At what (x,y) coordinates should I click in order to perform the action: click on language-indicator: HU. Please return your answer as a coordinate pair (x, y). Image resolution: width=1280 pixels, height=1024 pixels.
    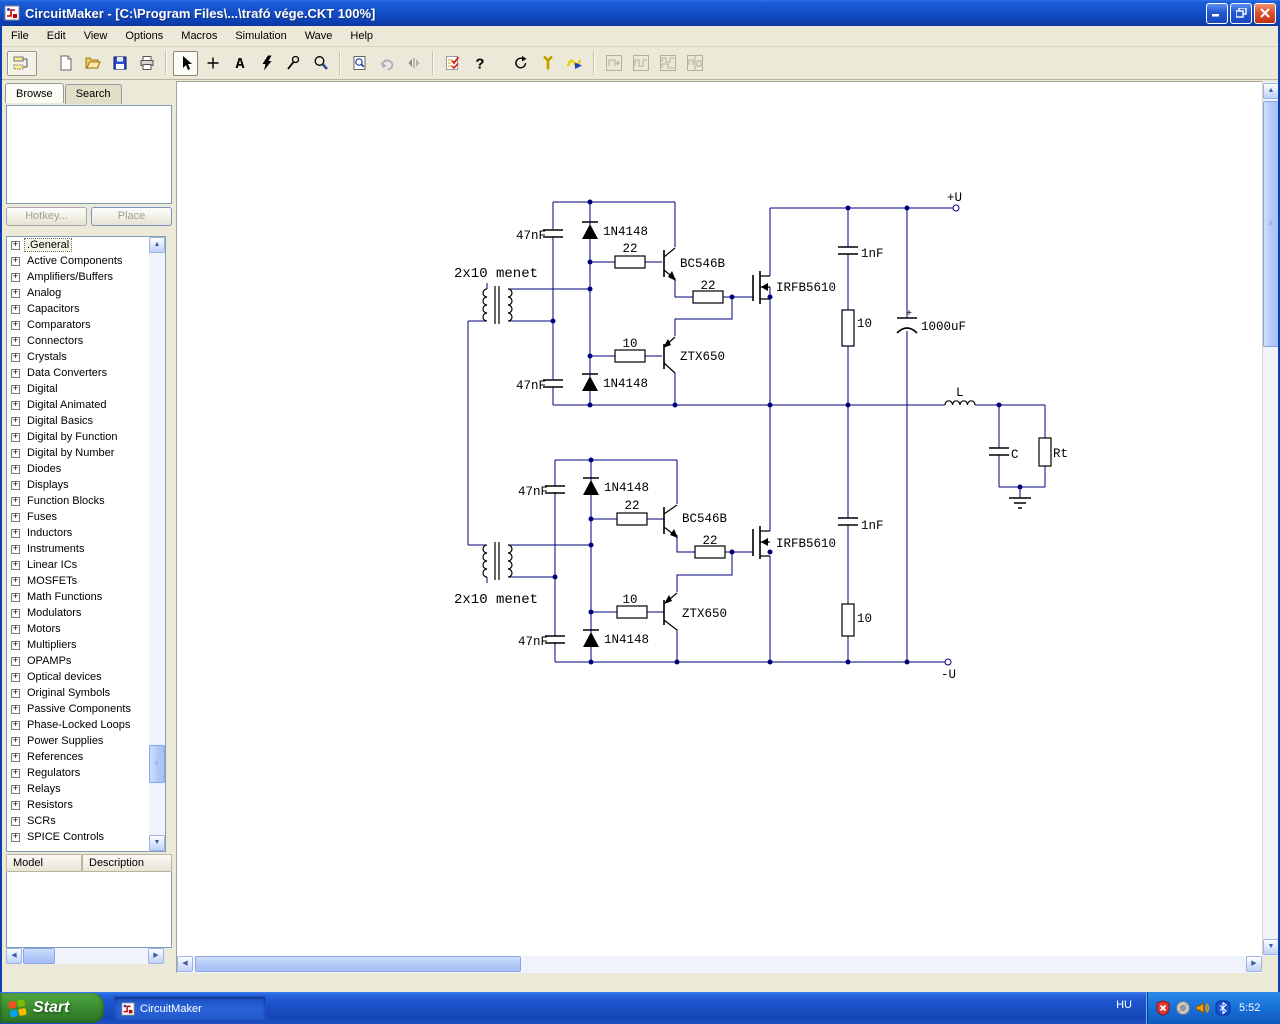
    Looking at the image, I should click on (1124, 1005).